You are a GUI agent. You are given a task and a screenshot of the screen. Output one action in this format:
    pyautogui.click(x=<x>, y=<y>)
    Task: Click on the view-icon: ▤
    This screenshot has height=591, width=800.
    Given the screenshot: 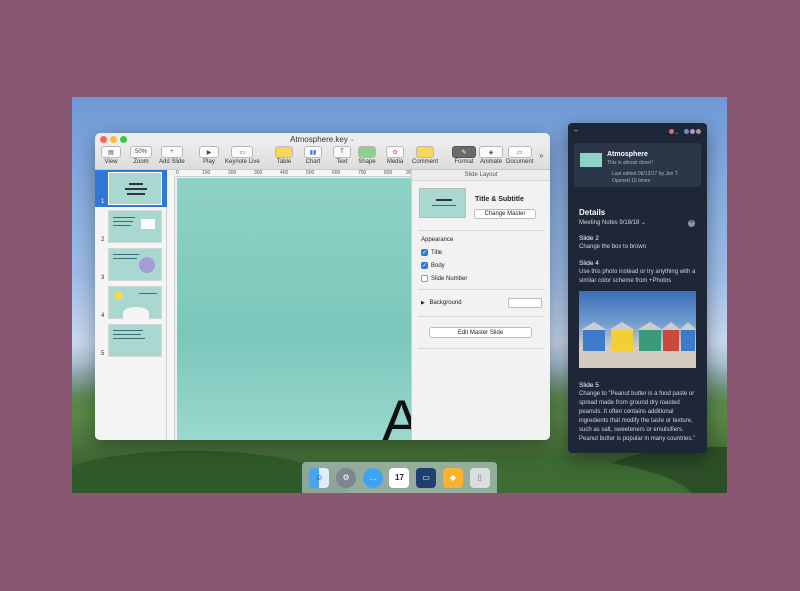 What is the action you would take?
    pyautogui.click(x=111, y=152)
    